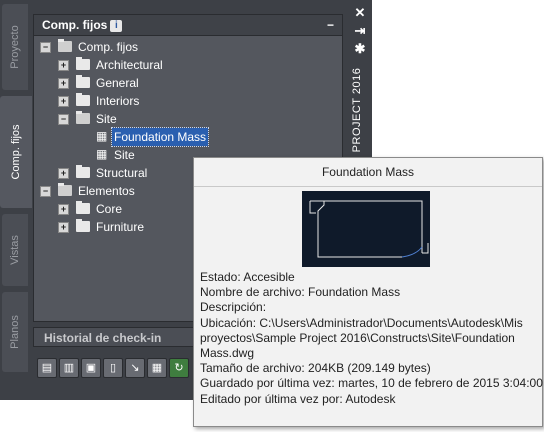  I want to click on tree-item-label: Elementos, so click(106, 191).